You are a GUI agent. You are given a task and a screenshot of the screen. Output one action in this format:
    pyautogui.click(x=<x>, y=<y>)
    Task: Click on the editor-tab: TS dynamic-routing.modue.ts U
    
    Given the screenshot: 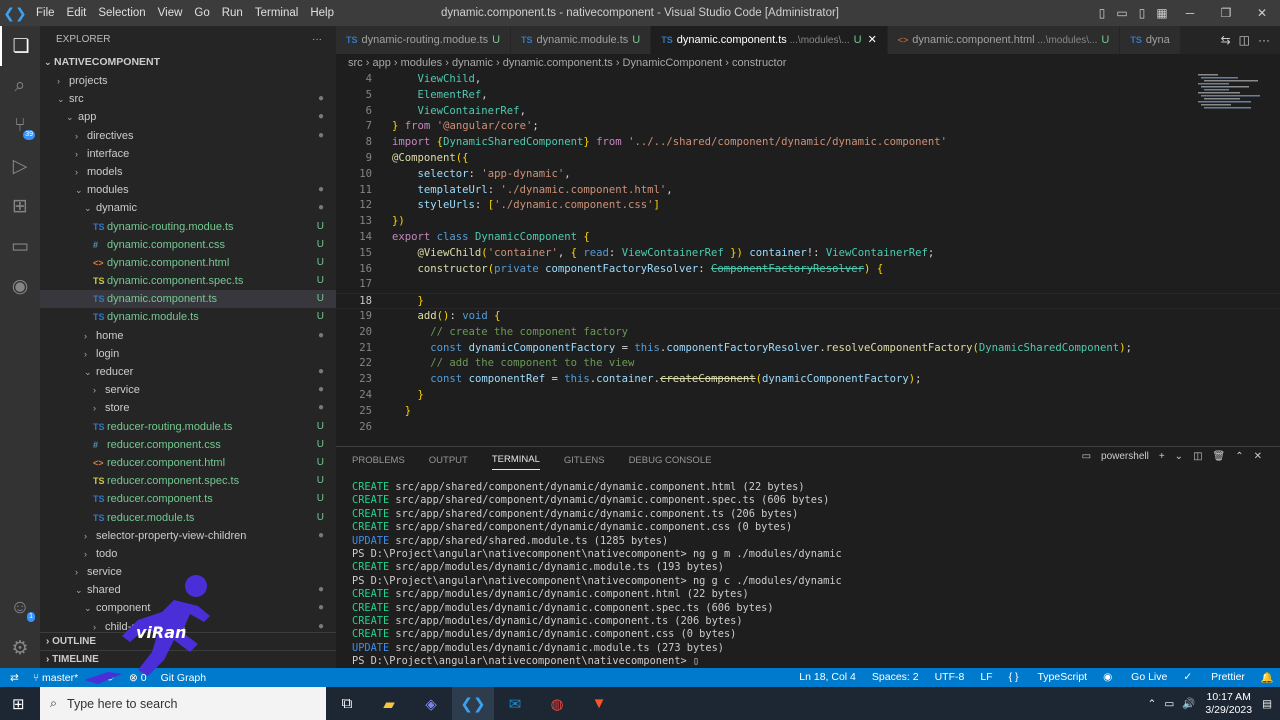 What is the action you would take?
    pyautogui.click(x=424, y=40)
    